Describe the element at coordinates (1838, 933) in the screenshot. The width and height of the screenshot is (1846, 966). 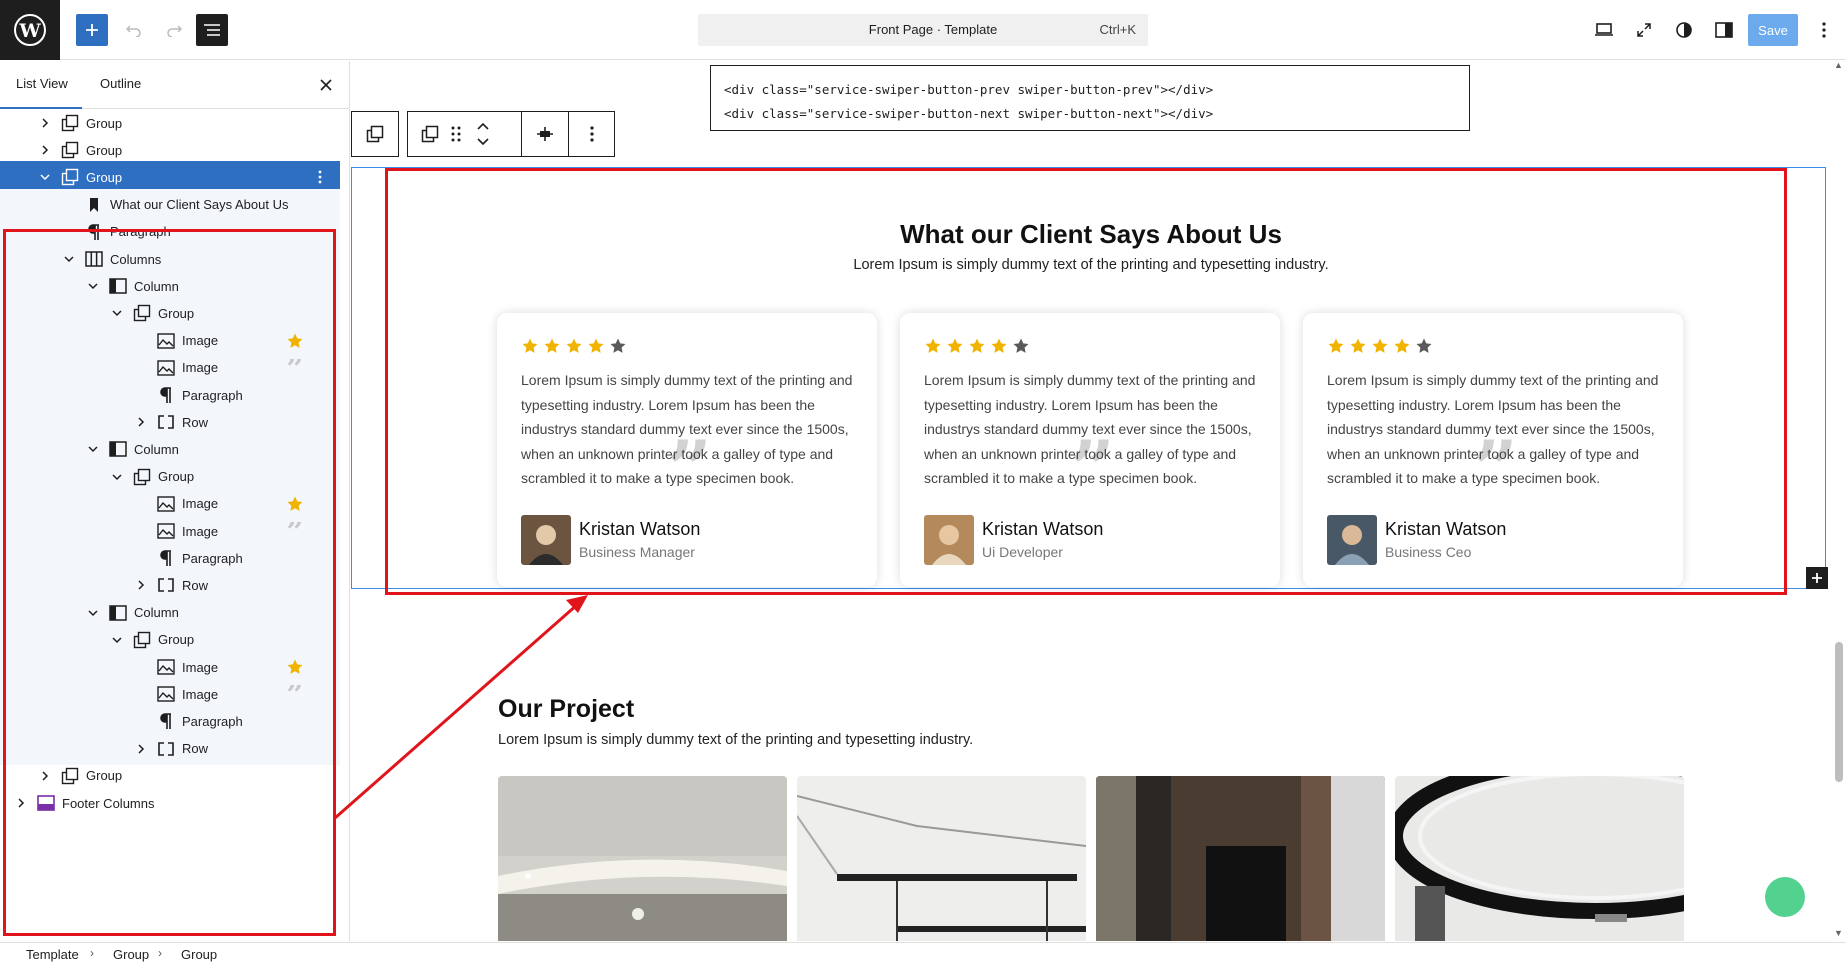
I see `scroll-down-icon: ▼` at that location.